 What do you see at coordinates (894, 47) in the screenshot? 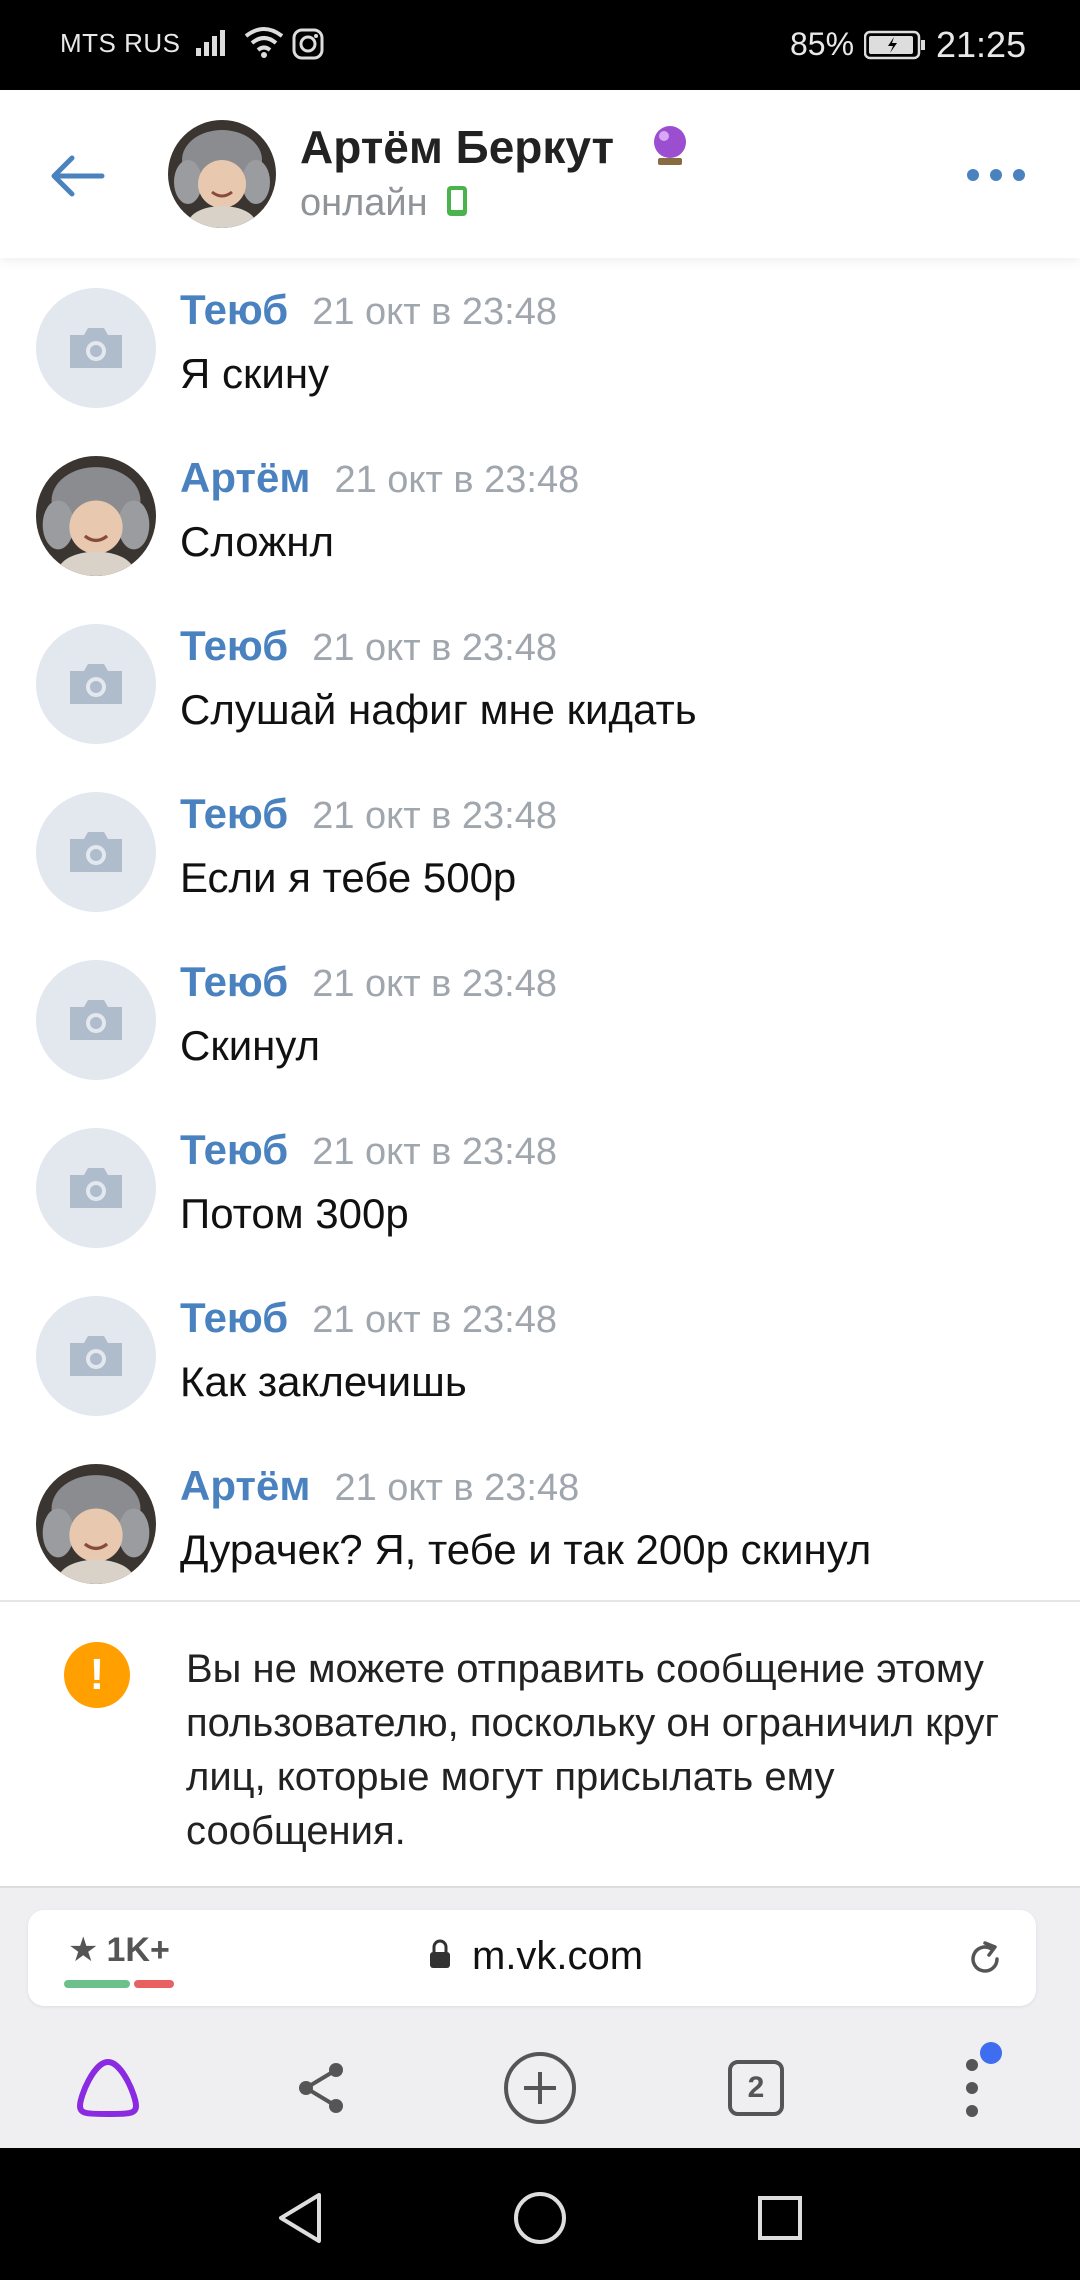
I see `battery-icon` at bounding box center [894, 47].